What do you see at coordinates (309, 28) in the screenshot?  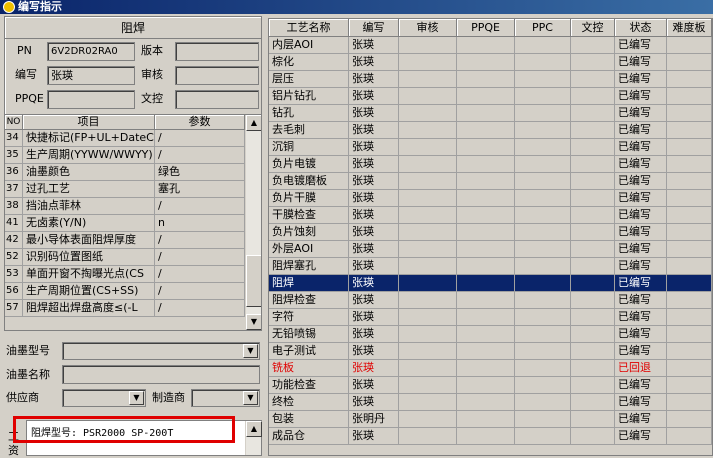 I see `column-header: 工艺名称` at bounding box center [309, 28].